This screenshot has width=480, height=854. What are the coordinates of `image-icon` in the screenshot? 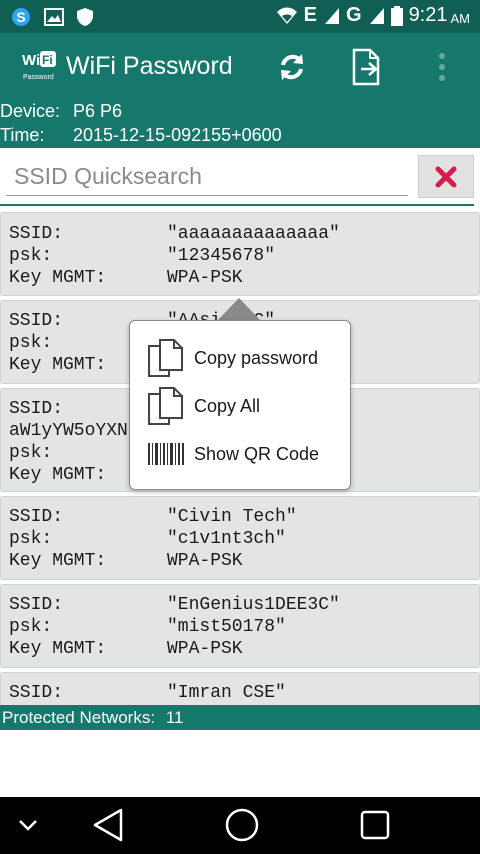 It's located at (54, 17).